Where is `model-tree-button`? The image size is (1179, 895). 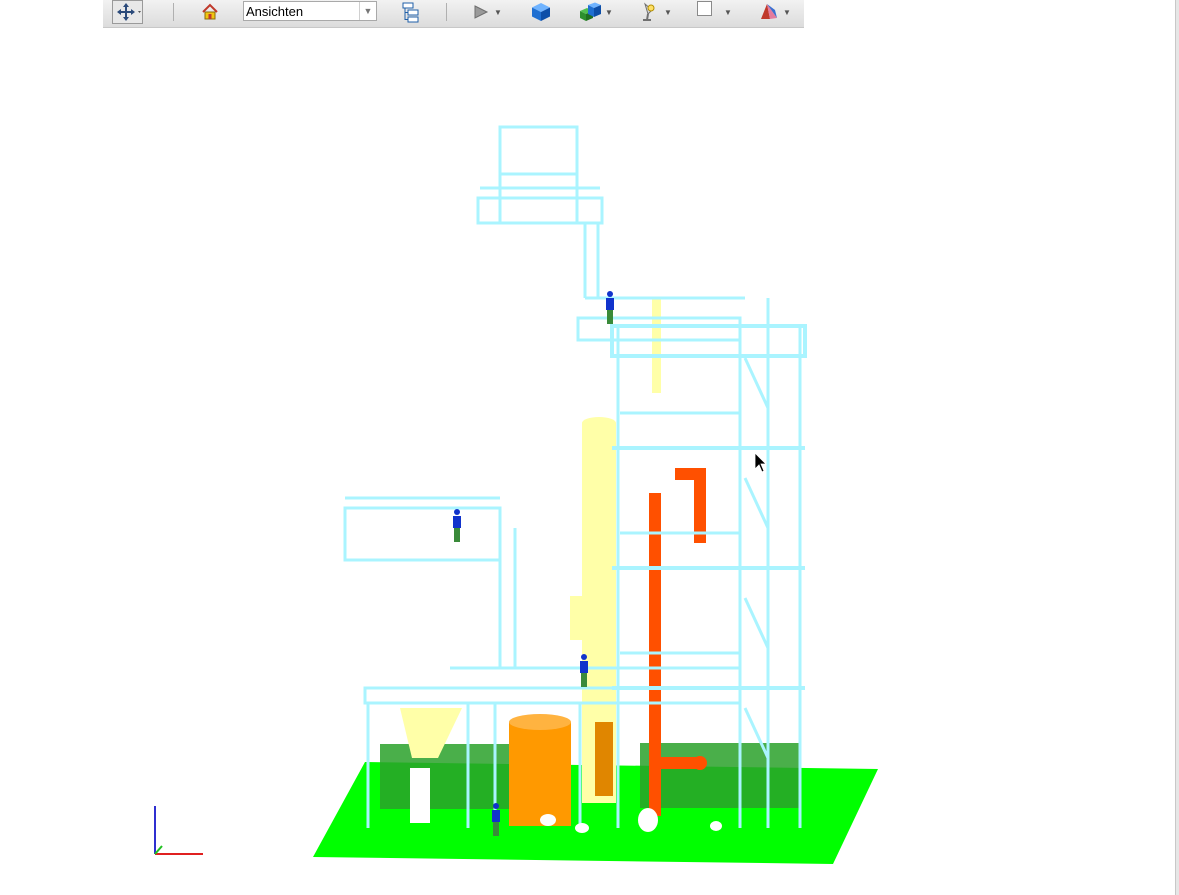 model-tree-button is located at coordinates (411, 12).